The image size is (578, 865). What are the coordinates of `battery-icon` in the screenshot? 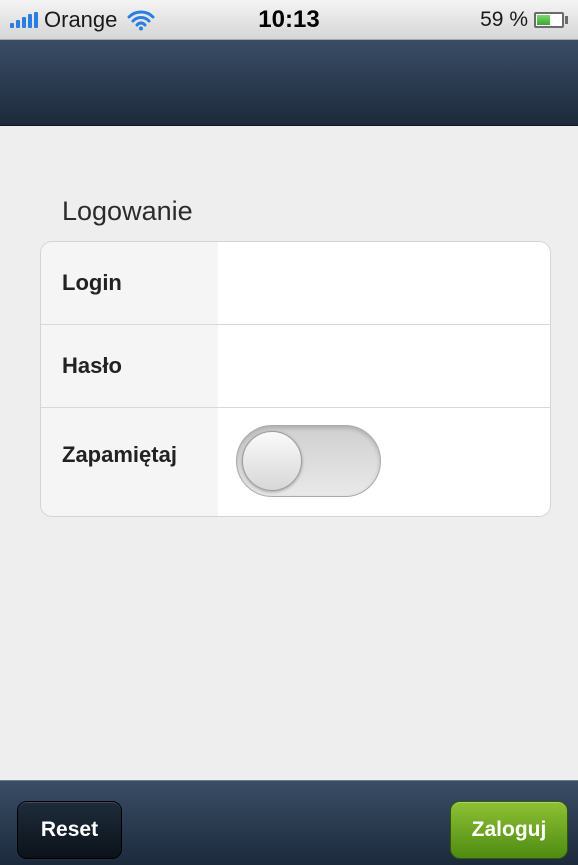 It's located at (549, 20).